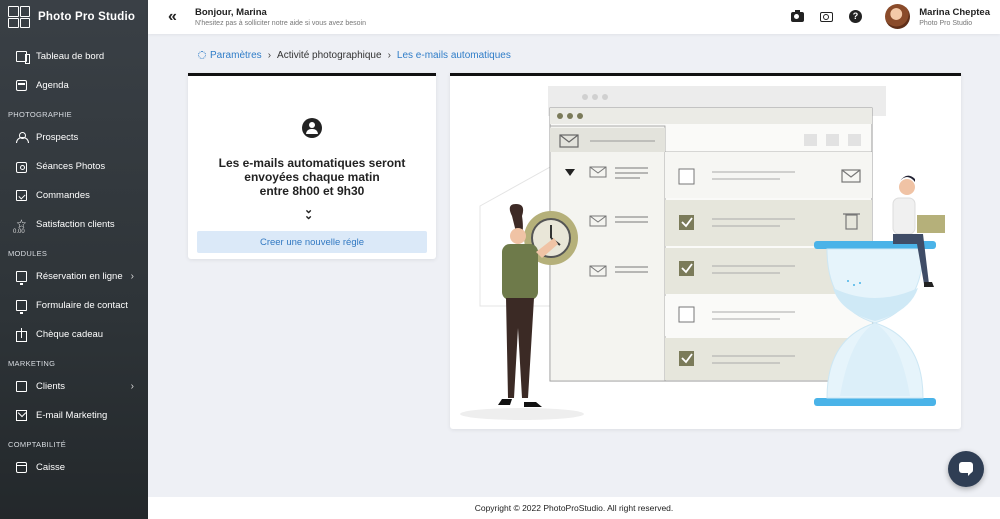 This screenshot has width=1000, height=519. I want to click on sidebar-item-label: Clients, so click(51, 386).